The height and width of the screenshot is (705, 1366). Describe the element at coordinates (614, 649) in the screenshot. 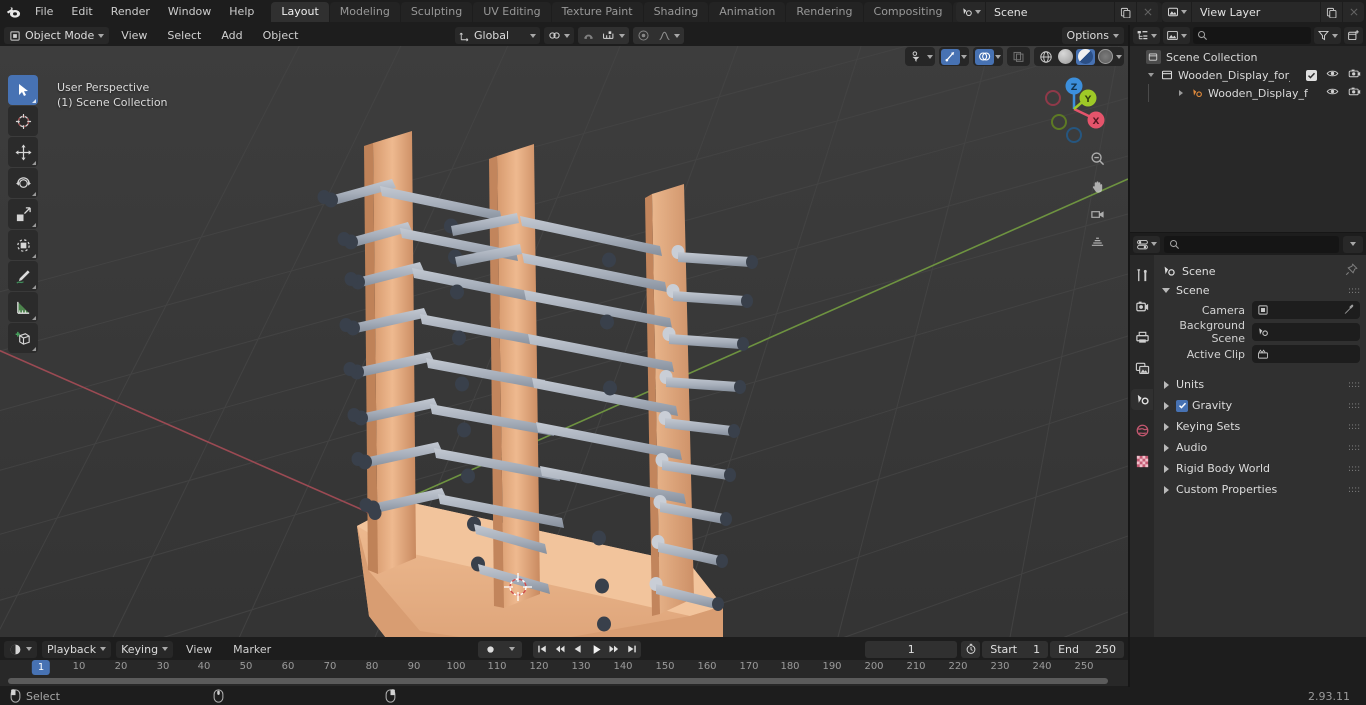

I see `next-keyframe-button` at that location.